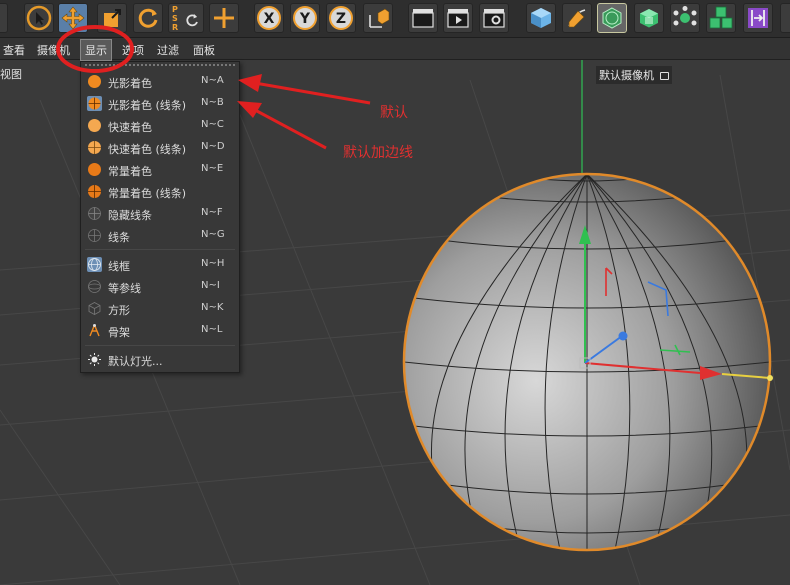 This screenshot has width=790, height=585. What do you see at coordinates (213, 87) in the screenshot?
I see `annotation-overlay` at bounding box center [213, 87].